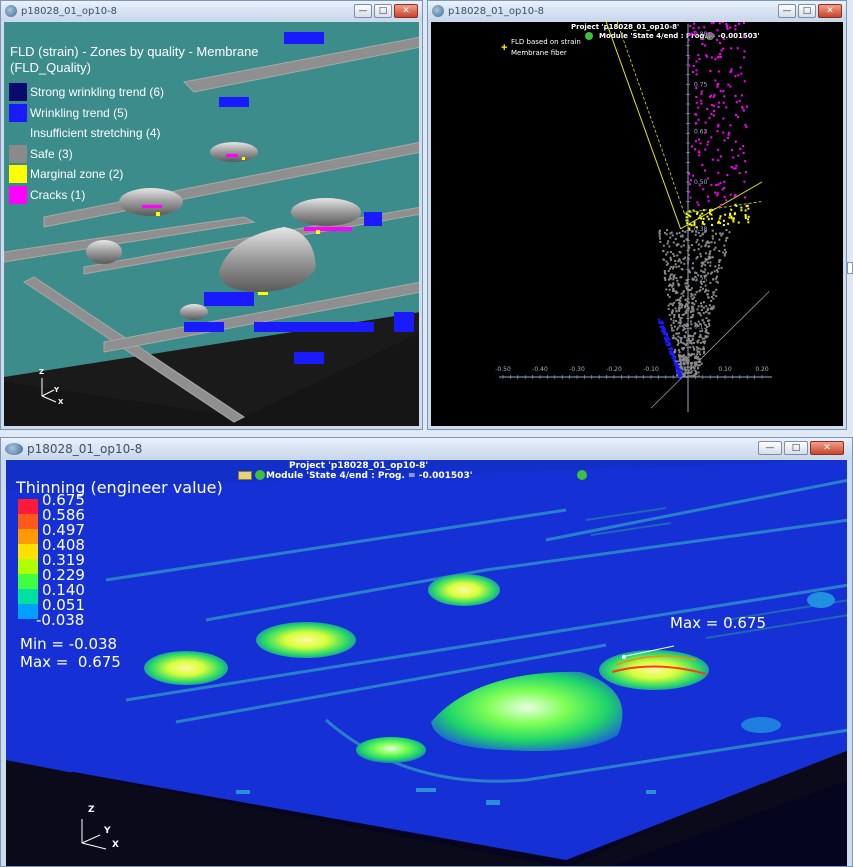  Describe the element at coordinates (86, 113) in the screenshot. I see `legend-item: Wrinkling trend (5)` at that location.